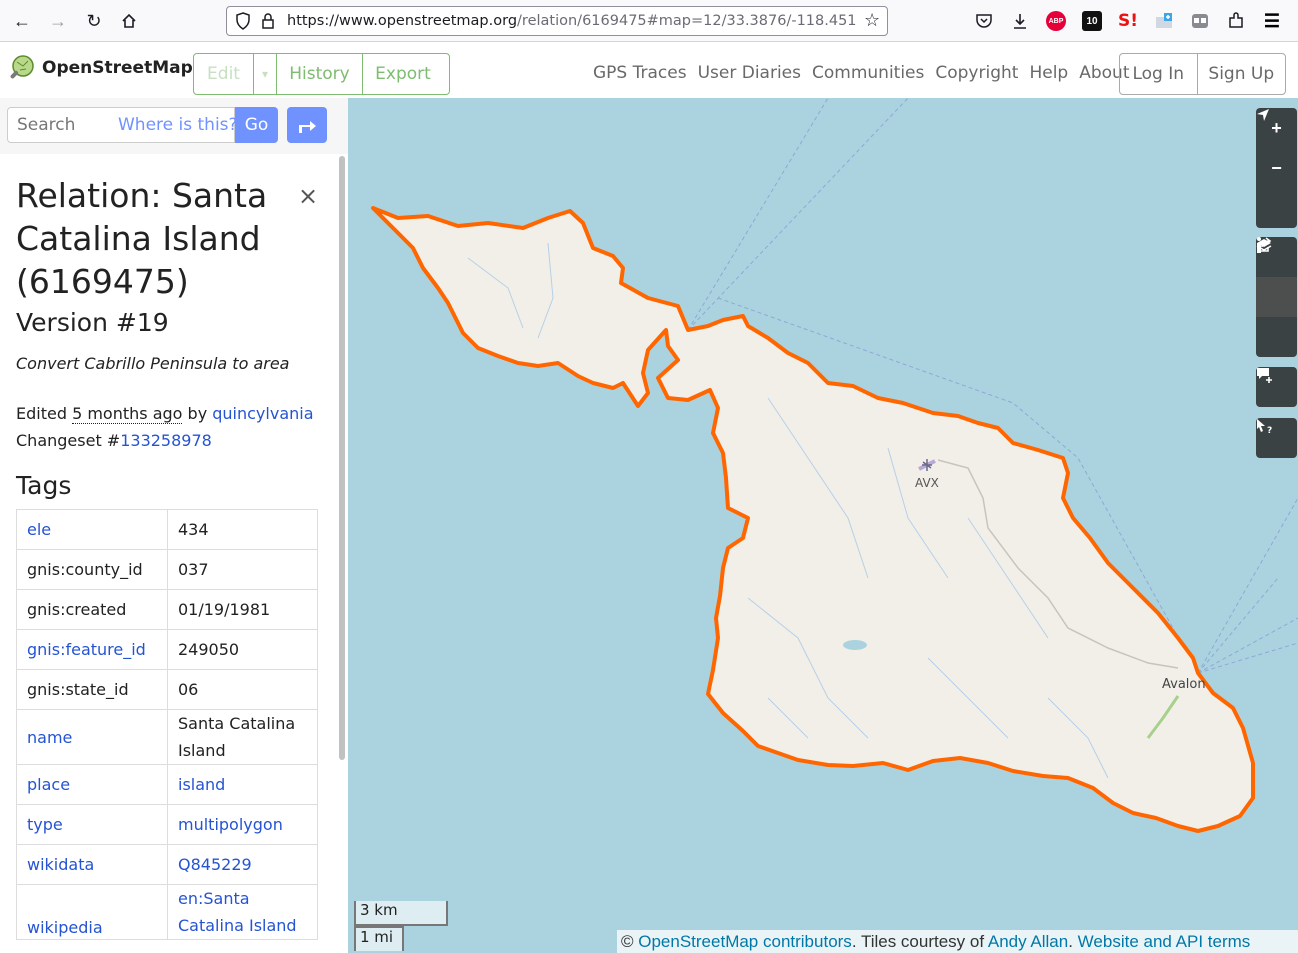 The image size is (1298, 953). I want to click on tag-value: en:Santa Catalina Island, so click(242, 912).